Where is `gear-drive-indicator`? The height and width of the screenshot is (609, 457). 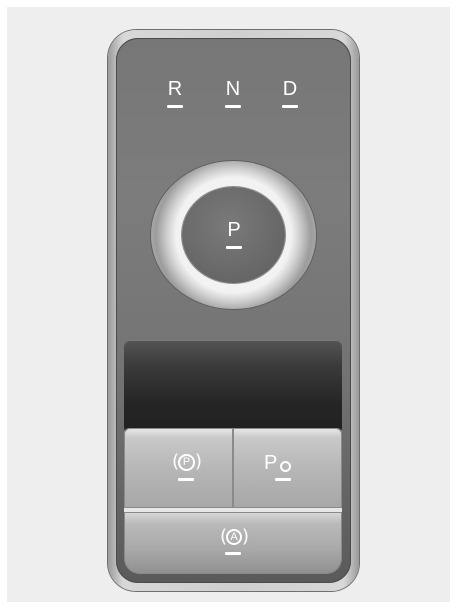
gear-drive-indicator is located at coordinates (290, 106).